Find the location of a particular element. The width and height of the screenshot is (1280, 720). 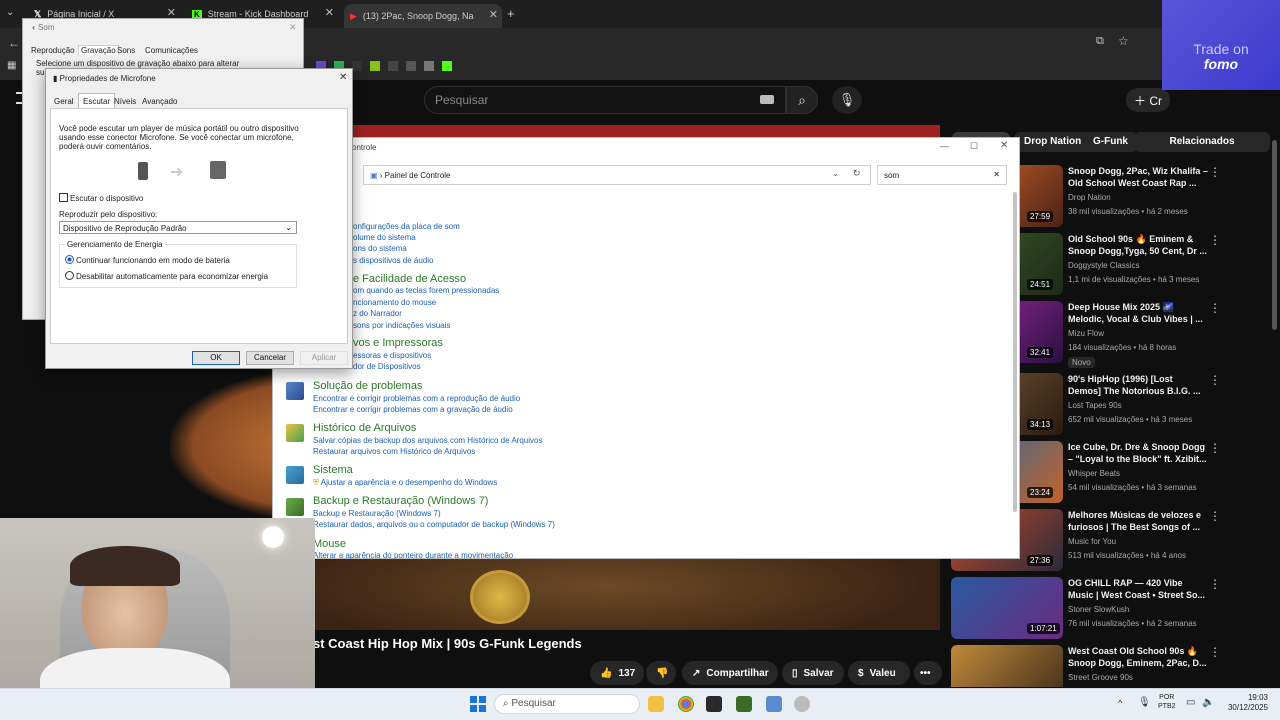

app-icon is located at coordinates (744, 704).